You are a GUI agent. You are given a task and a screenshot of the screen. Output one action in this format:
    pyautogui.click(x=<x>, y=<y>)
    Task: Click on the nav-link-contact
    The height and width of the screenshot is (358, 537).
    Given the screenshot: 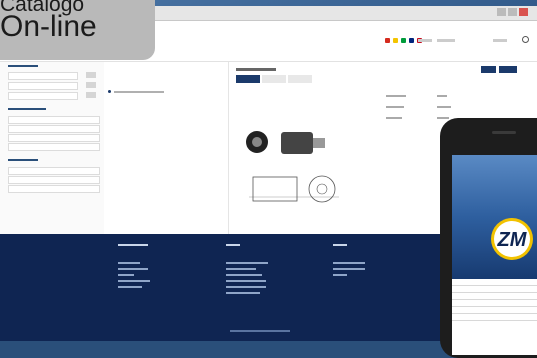 What is the action you would take?
    pyautogui.click(x=500, y=40)
    